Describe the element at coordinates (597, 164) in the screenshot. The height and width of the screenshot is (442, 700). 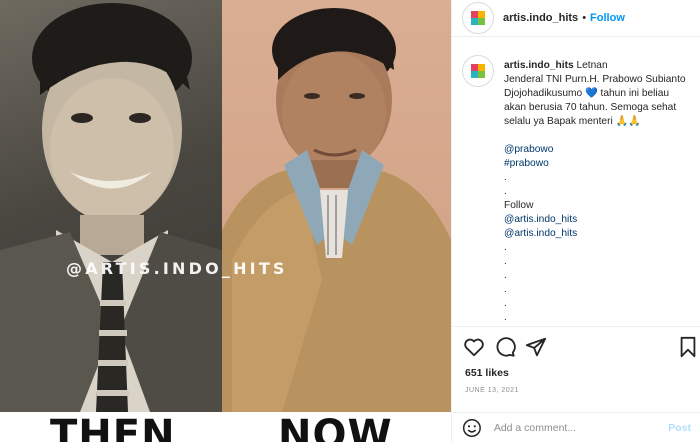
I see `hashtag-link: #prabowo` at that location.